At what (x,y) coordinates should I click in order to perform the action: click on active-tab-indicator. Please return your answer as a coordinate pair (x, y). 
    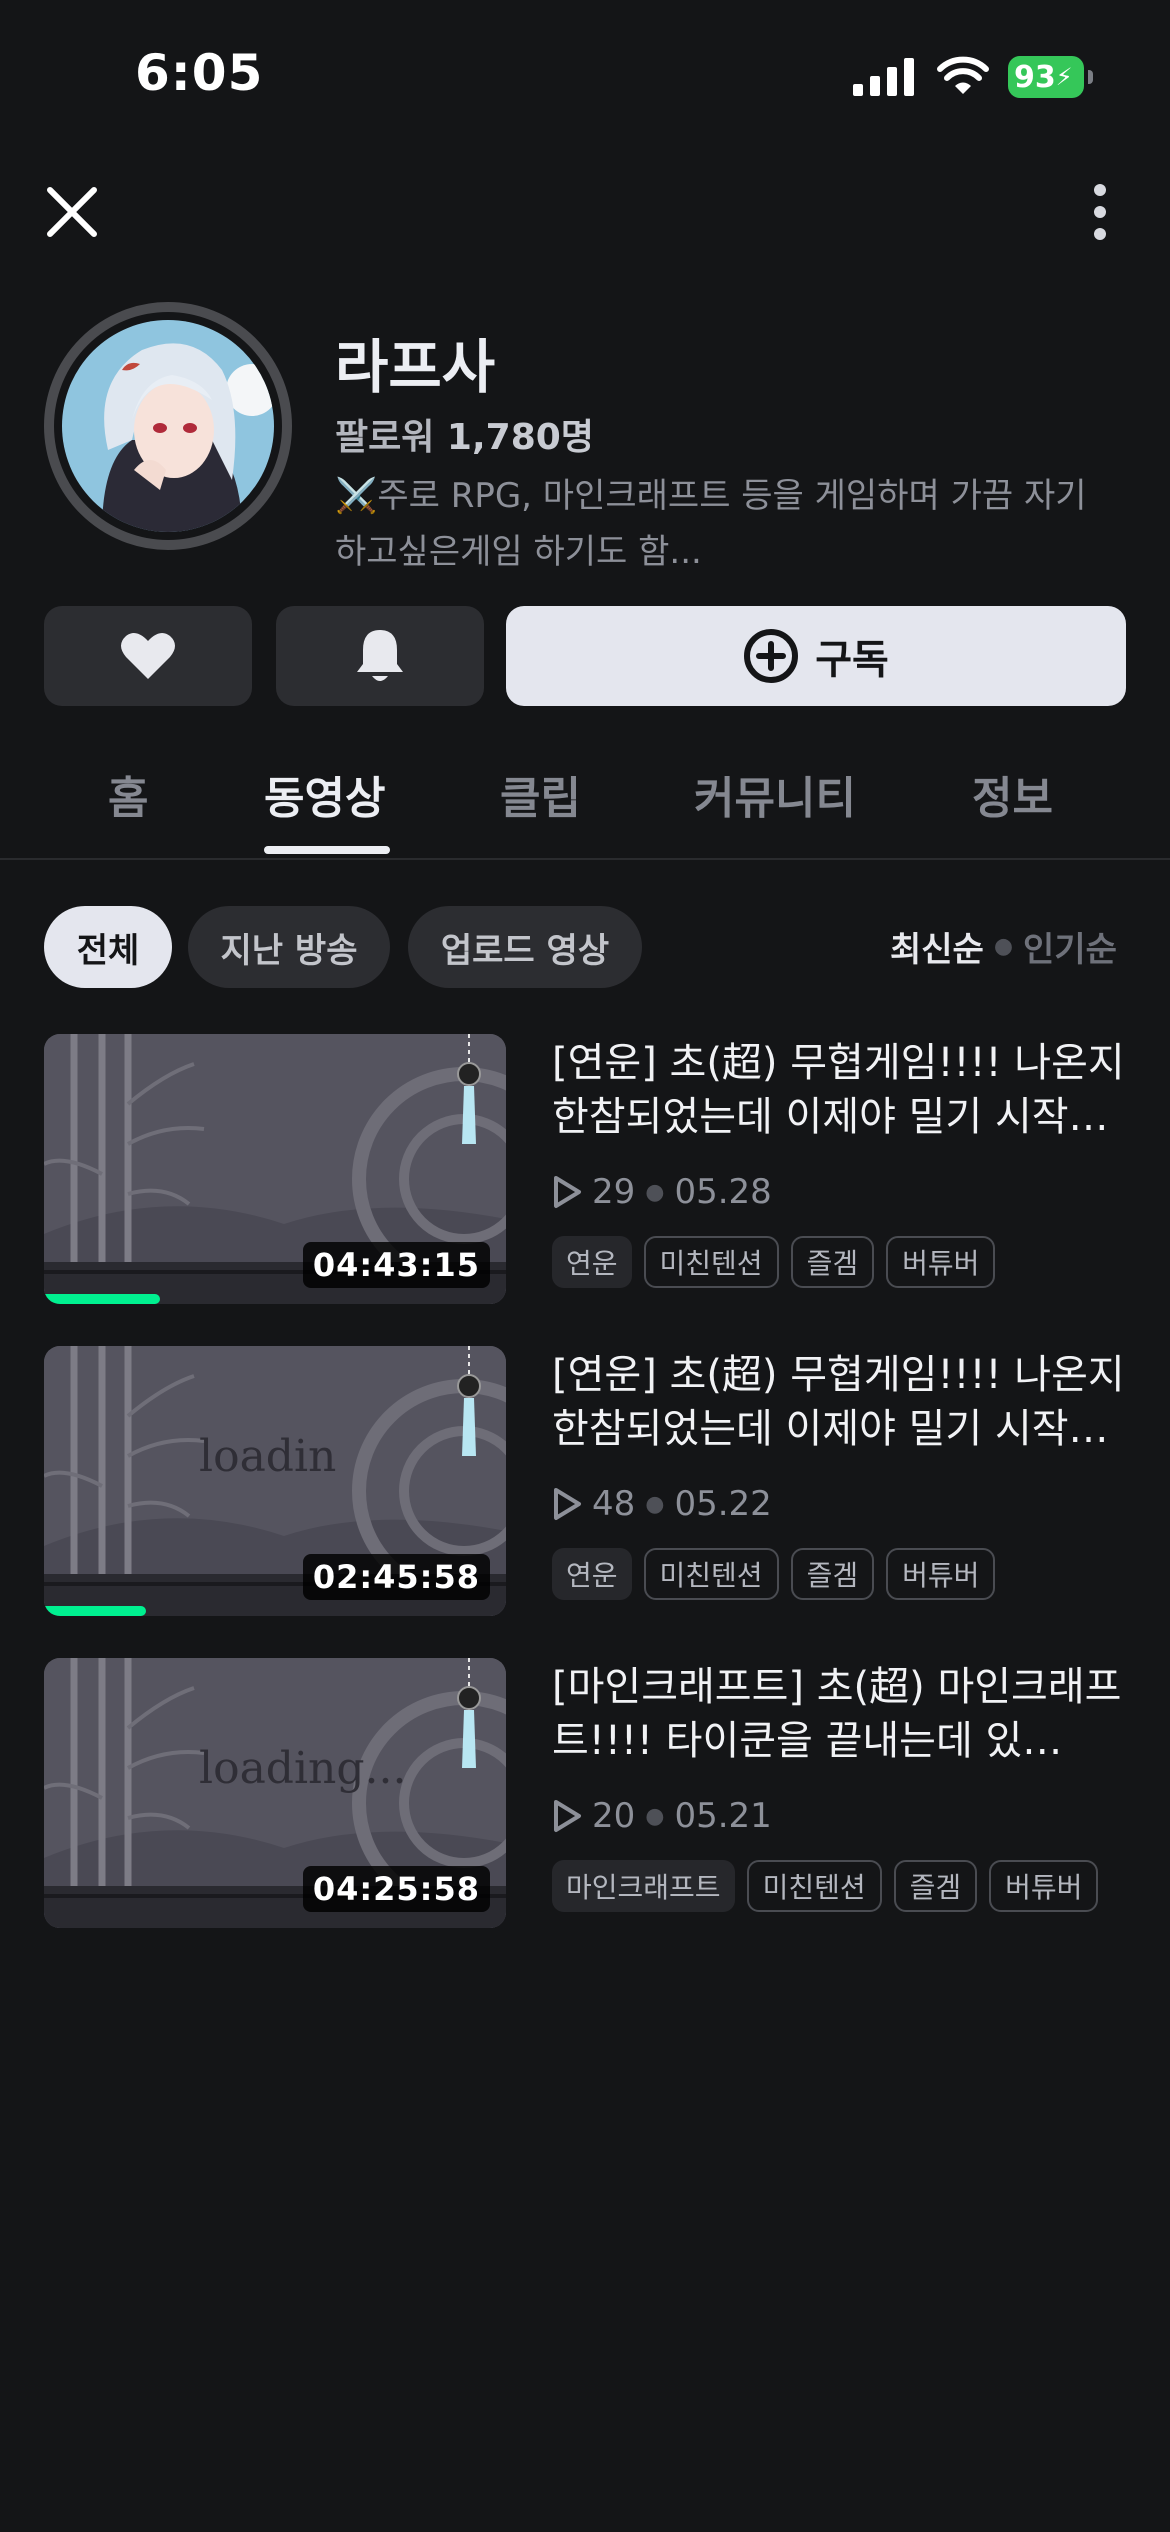
    Looking at the image, I should click on (327, 850).